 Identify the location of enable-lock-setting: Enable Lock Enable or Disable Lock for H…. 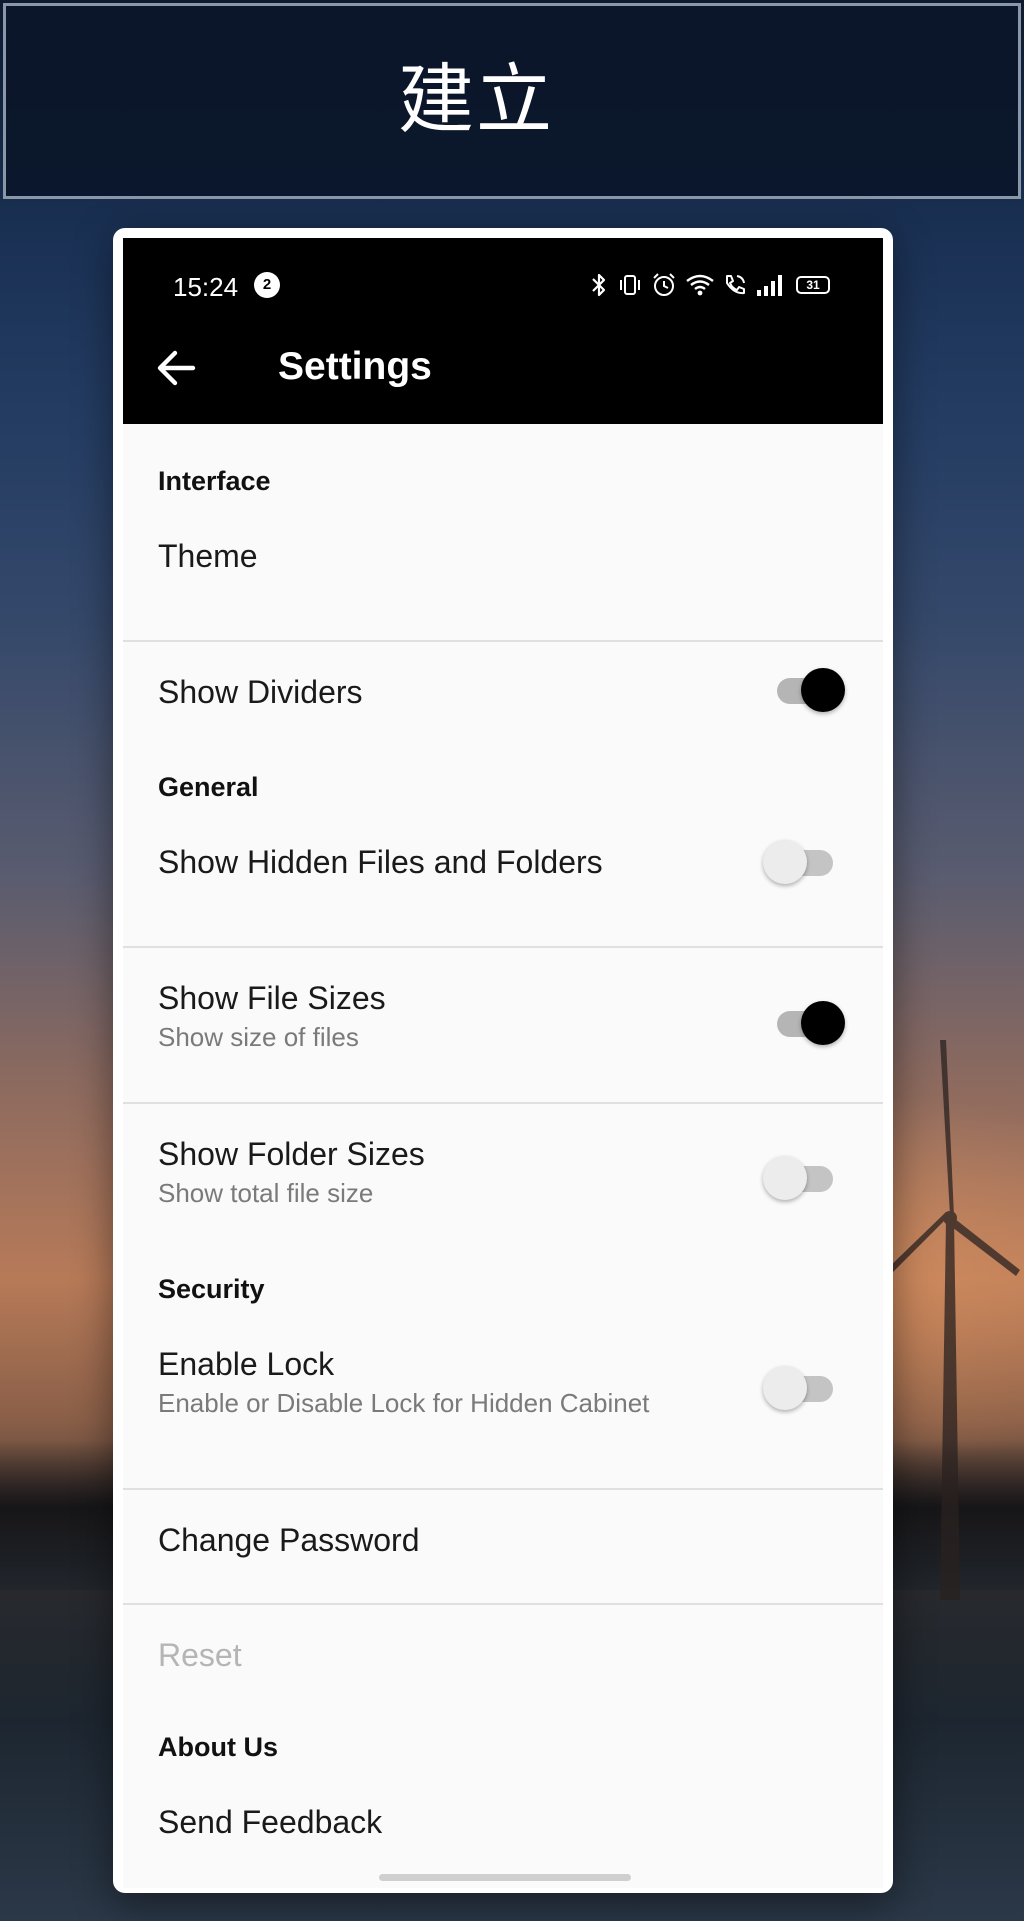
(503, 1402).